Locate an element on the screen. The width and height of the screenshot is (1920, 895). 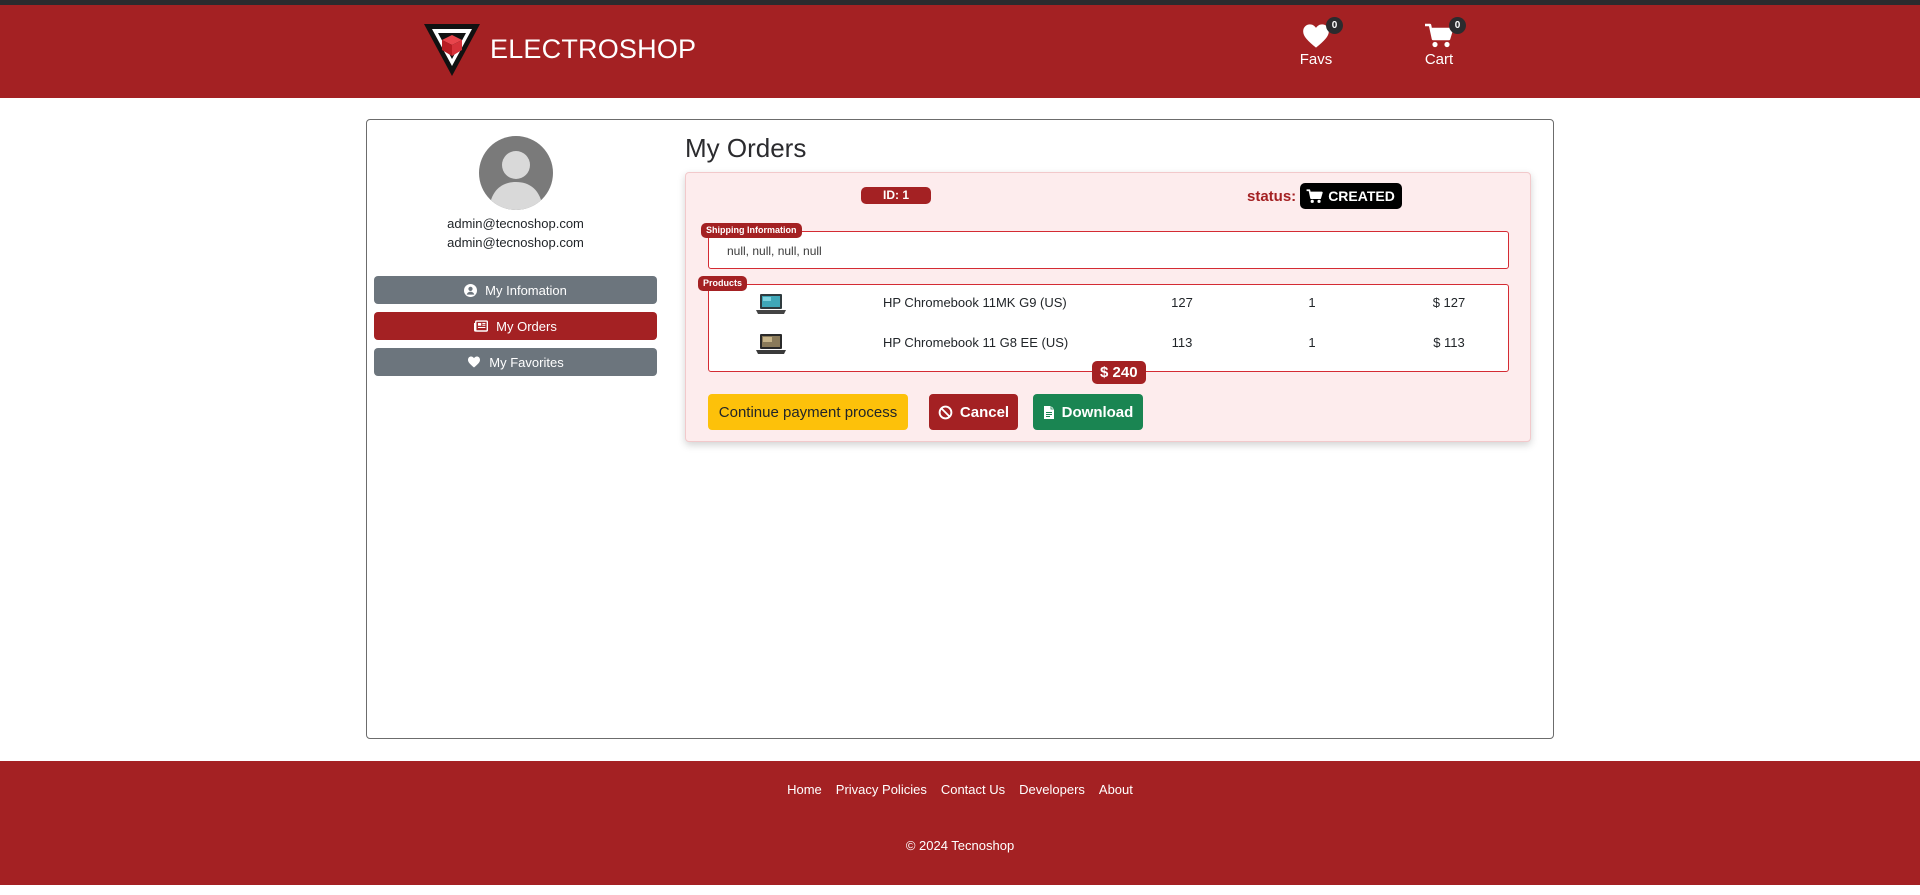
avatar is located at coordinates (515, 173).